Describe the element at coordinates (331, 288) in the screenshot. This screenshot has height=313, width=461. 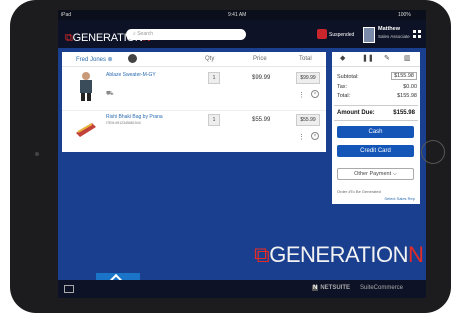
I see `netsuite-logo: N NETSUITE` at that location.